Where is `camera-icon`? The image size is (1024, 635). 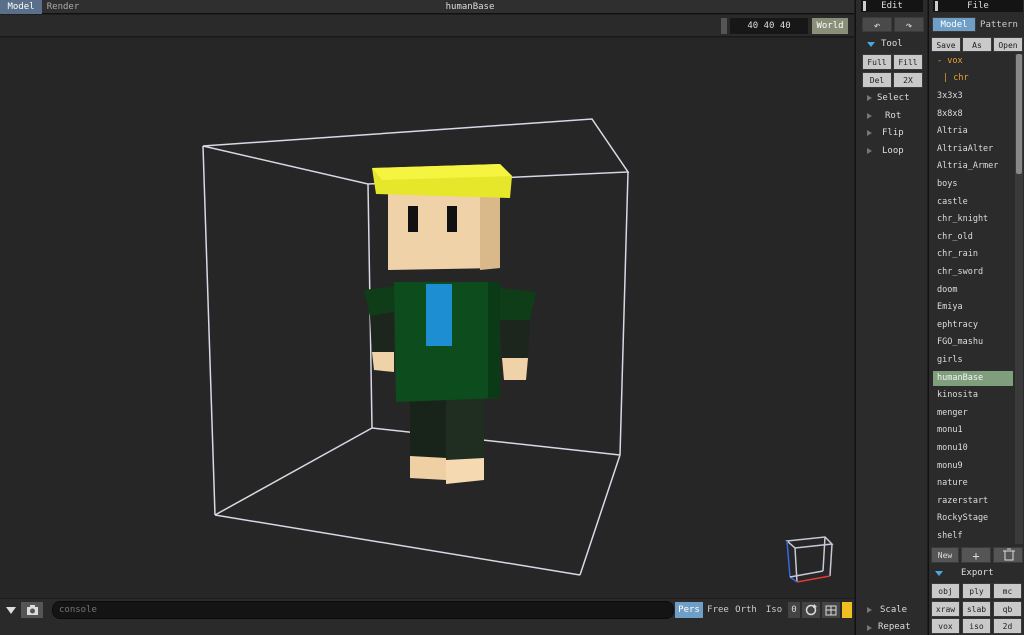
camera-icon is located at coordinates (32, 610).